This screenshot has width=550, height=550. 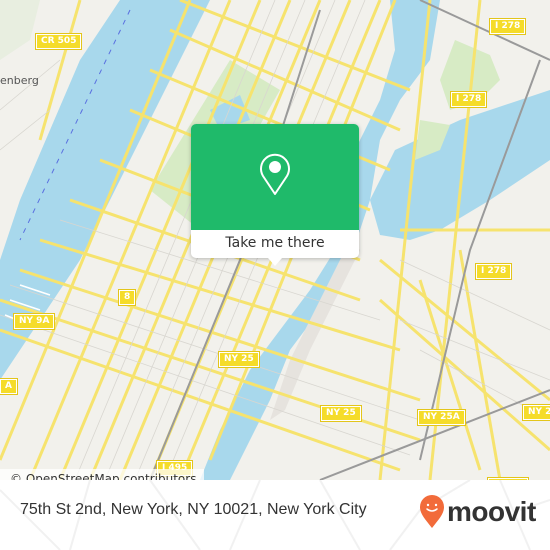 I want to click on road-shield-8: 8, so click(x=127, y=297).